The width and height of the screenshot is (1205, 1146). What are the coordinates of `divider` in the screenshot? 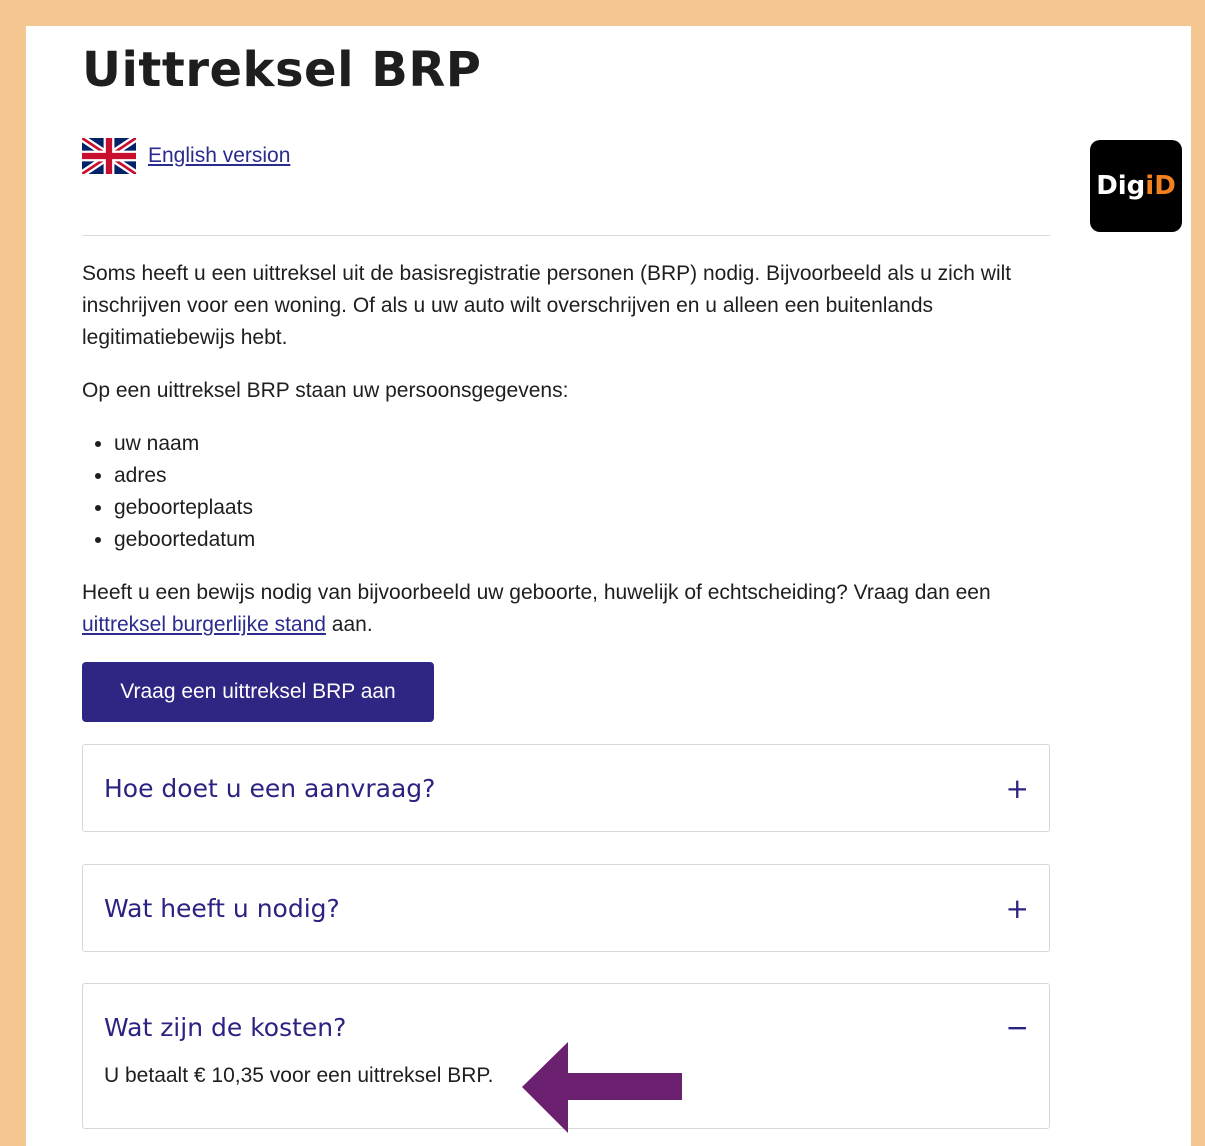 It's located at (566, 235).